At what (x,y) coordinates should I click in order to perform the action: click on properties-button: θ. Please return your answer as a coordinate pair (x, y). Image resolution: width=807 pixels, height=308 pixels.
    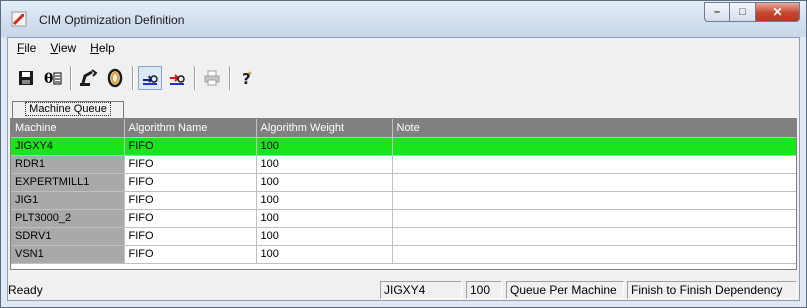
    Looking at the image, I should click on (53, 78).